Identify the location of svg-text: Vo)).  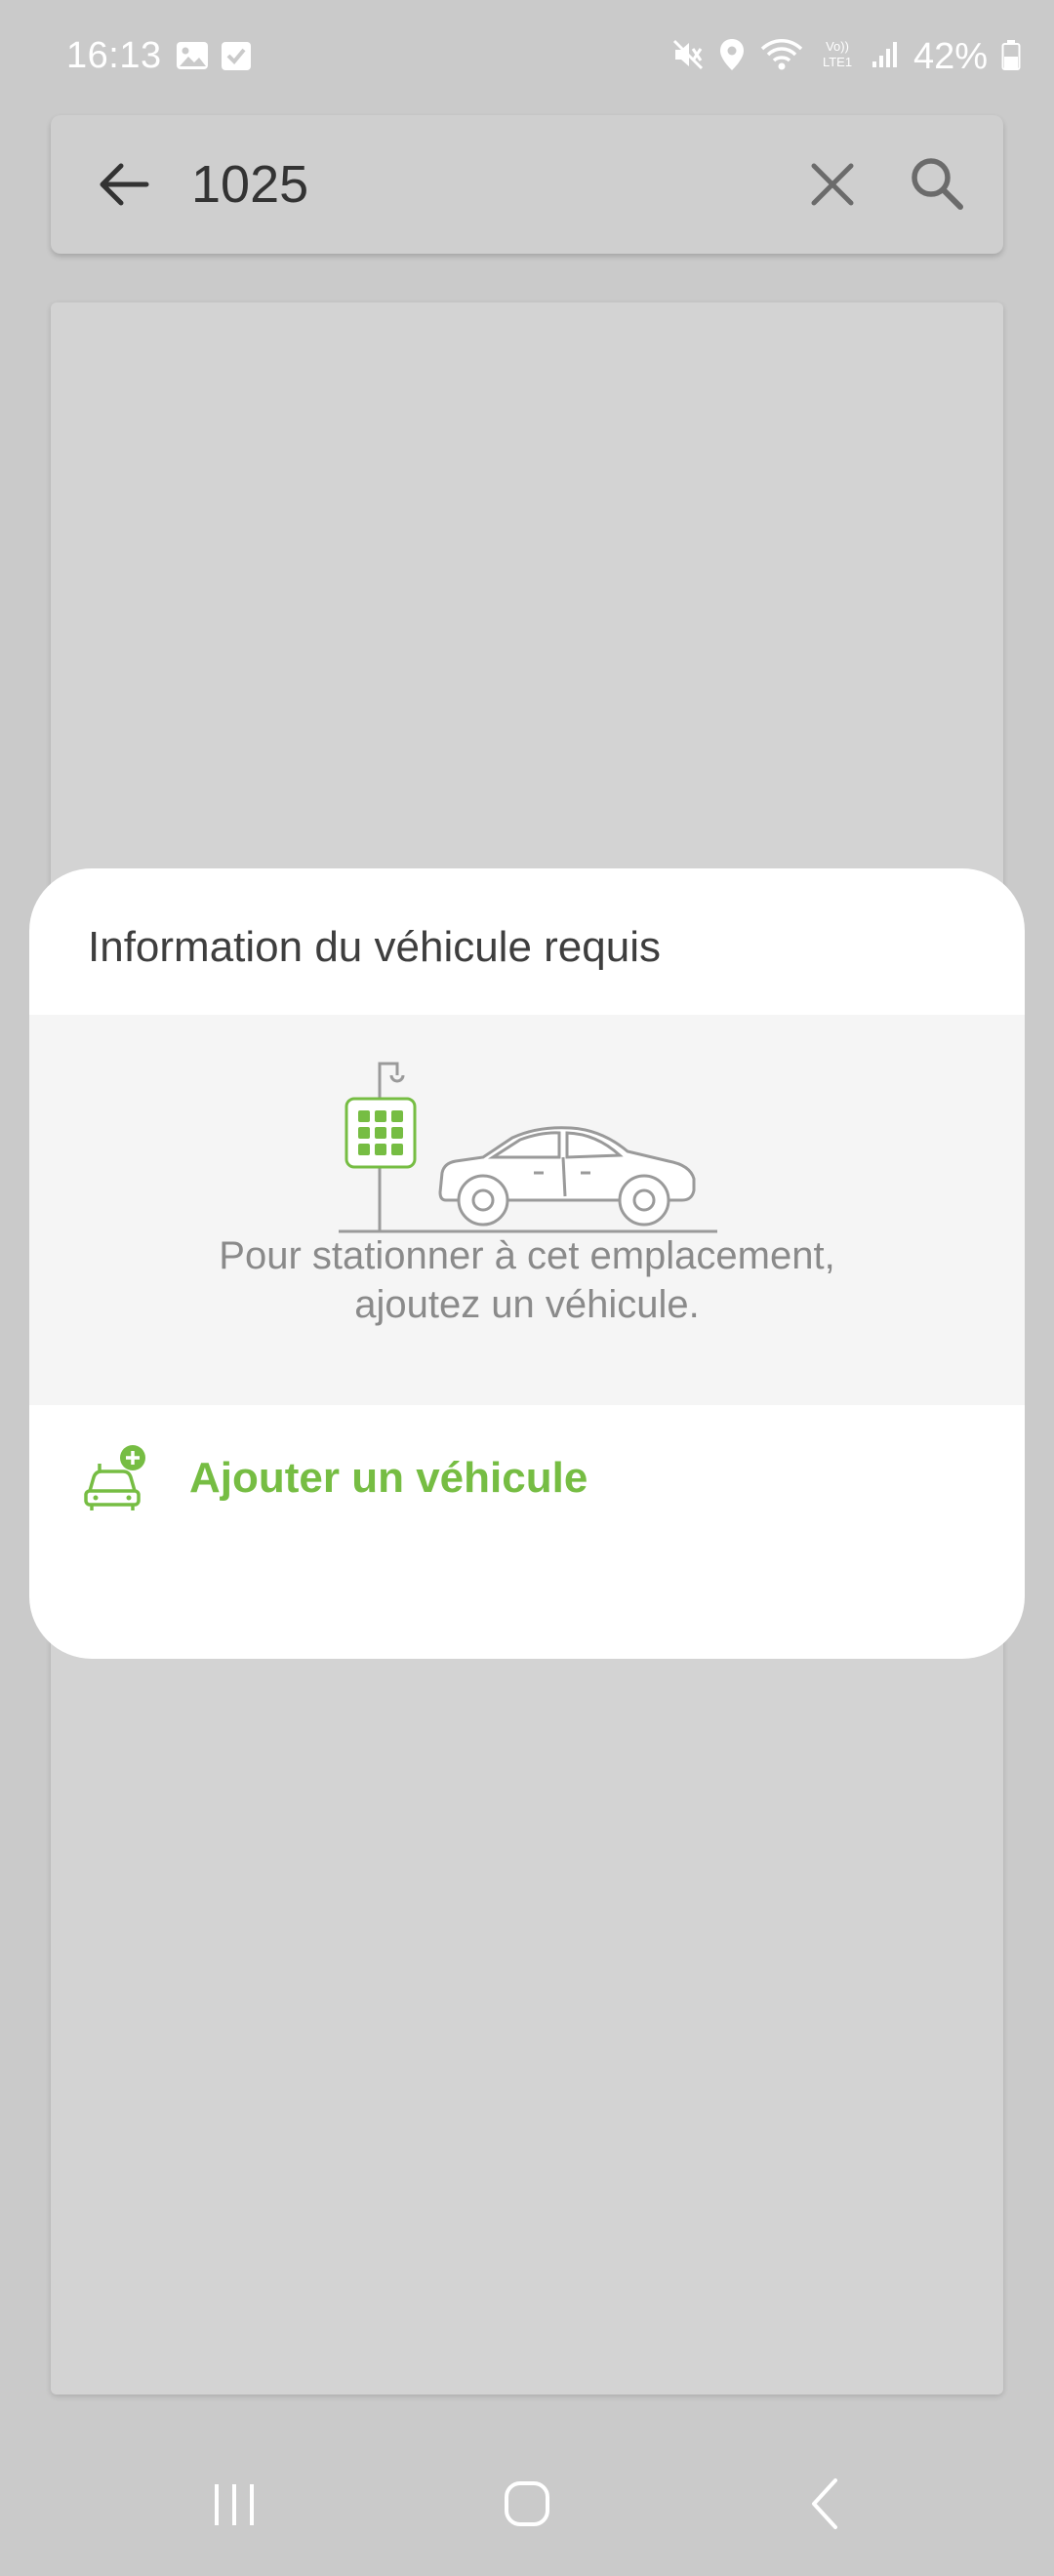
(837, 46).